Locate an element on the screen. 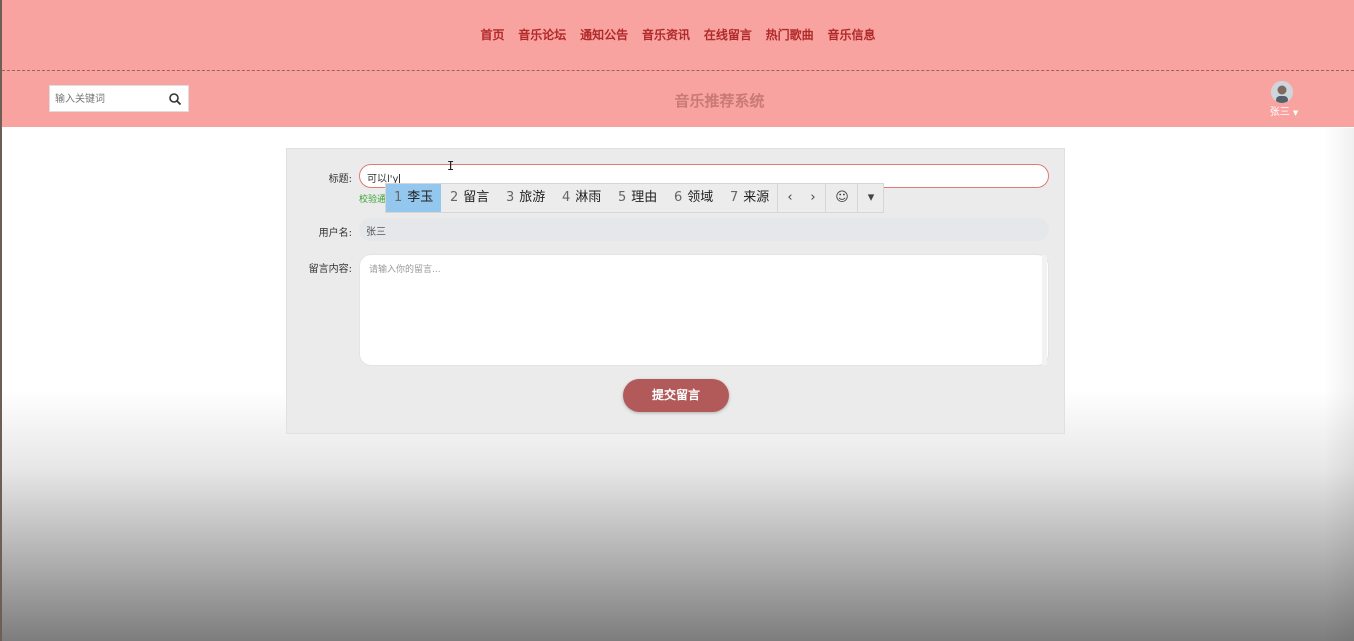 This screenshot has width=1354, height=641. nav-links: 首页 音乐论坛 通知公告 音乐资讯 在线留言 热门歌曲 音乐信息 is located at coordinates (678, 34).